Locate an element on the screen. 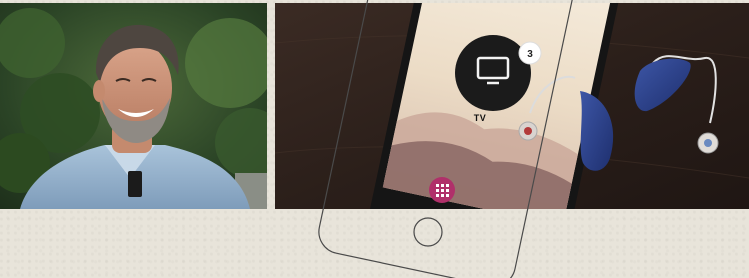 The height and width of the screenshot is (278, 749). grid-icon is located at coordinates (442, 190).